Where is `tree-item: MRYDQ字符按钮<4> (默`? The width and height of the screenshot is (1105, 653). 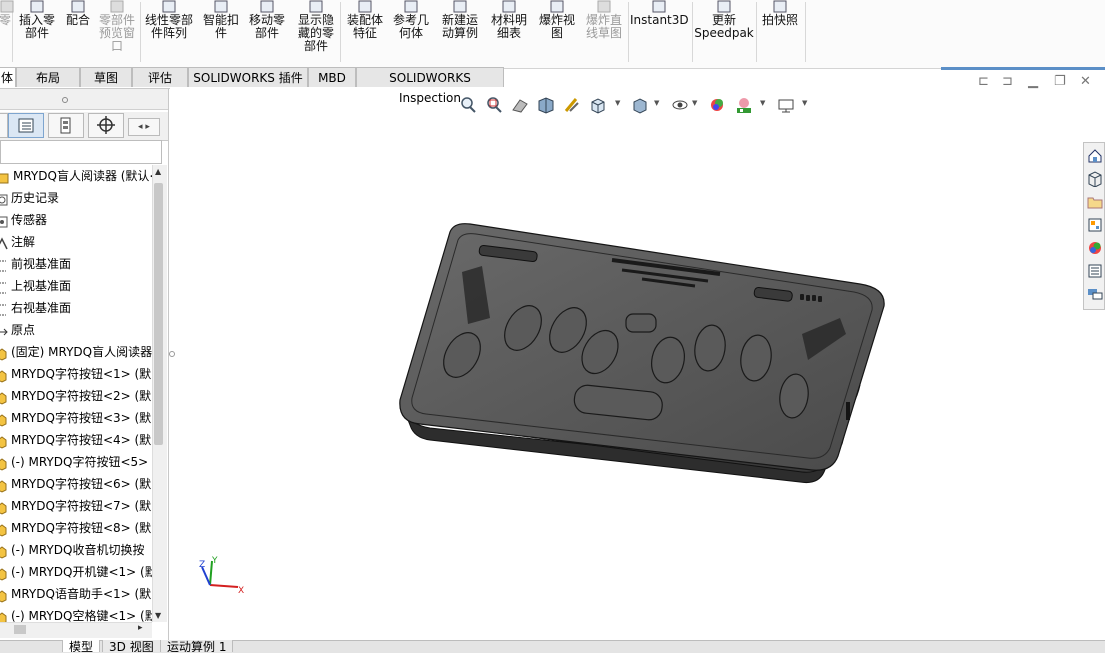 tree-item: MRYDQ字符按钮<4> (默 is located at coordinates (75, 440).